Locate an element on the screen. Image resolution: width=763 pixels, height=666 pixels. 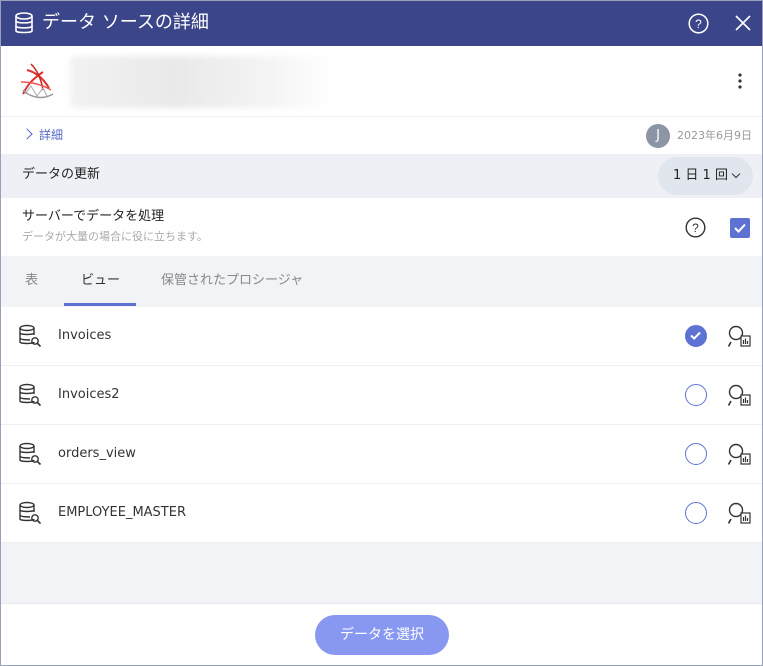
object-type-tabs: 表 ビュー 保管されたプロシージャ is located at coordinates (381, 281).